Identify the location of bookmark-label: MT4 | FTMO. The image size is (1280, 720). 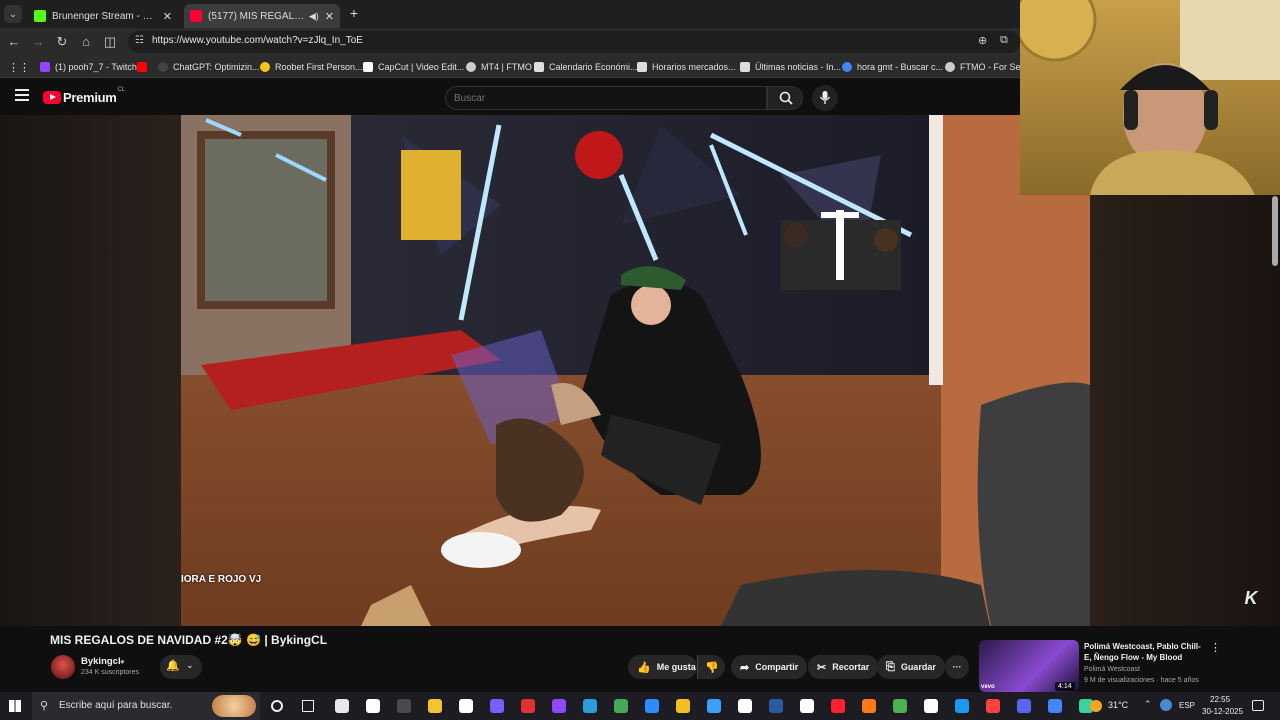
(506, 67).